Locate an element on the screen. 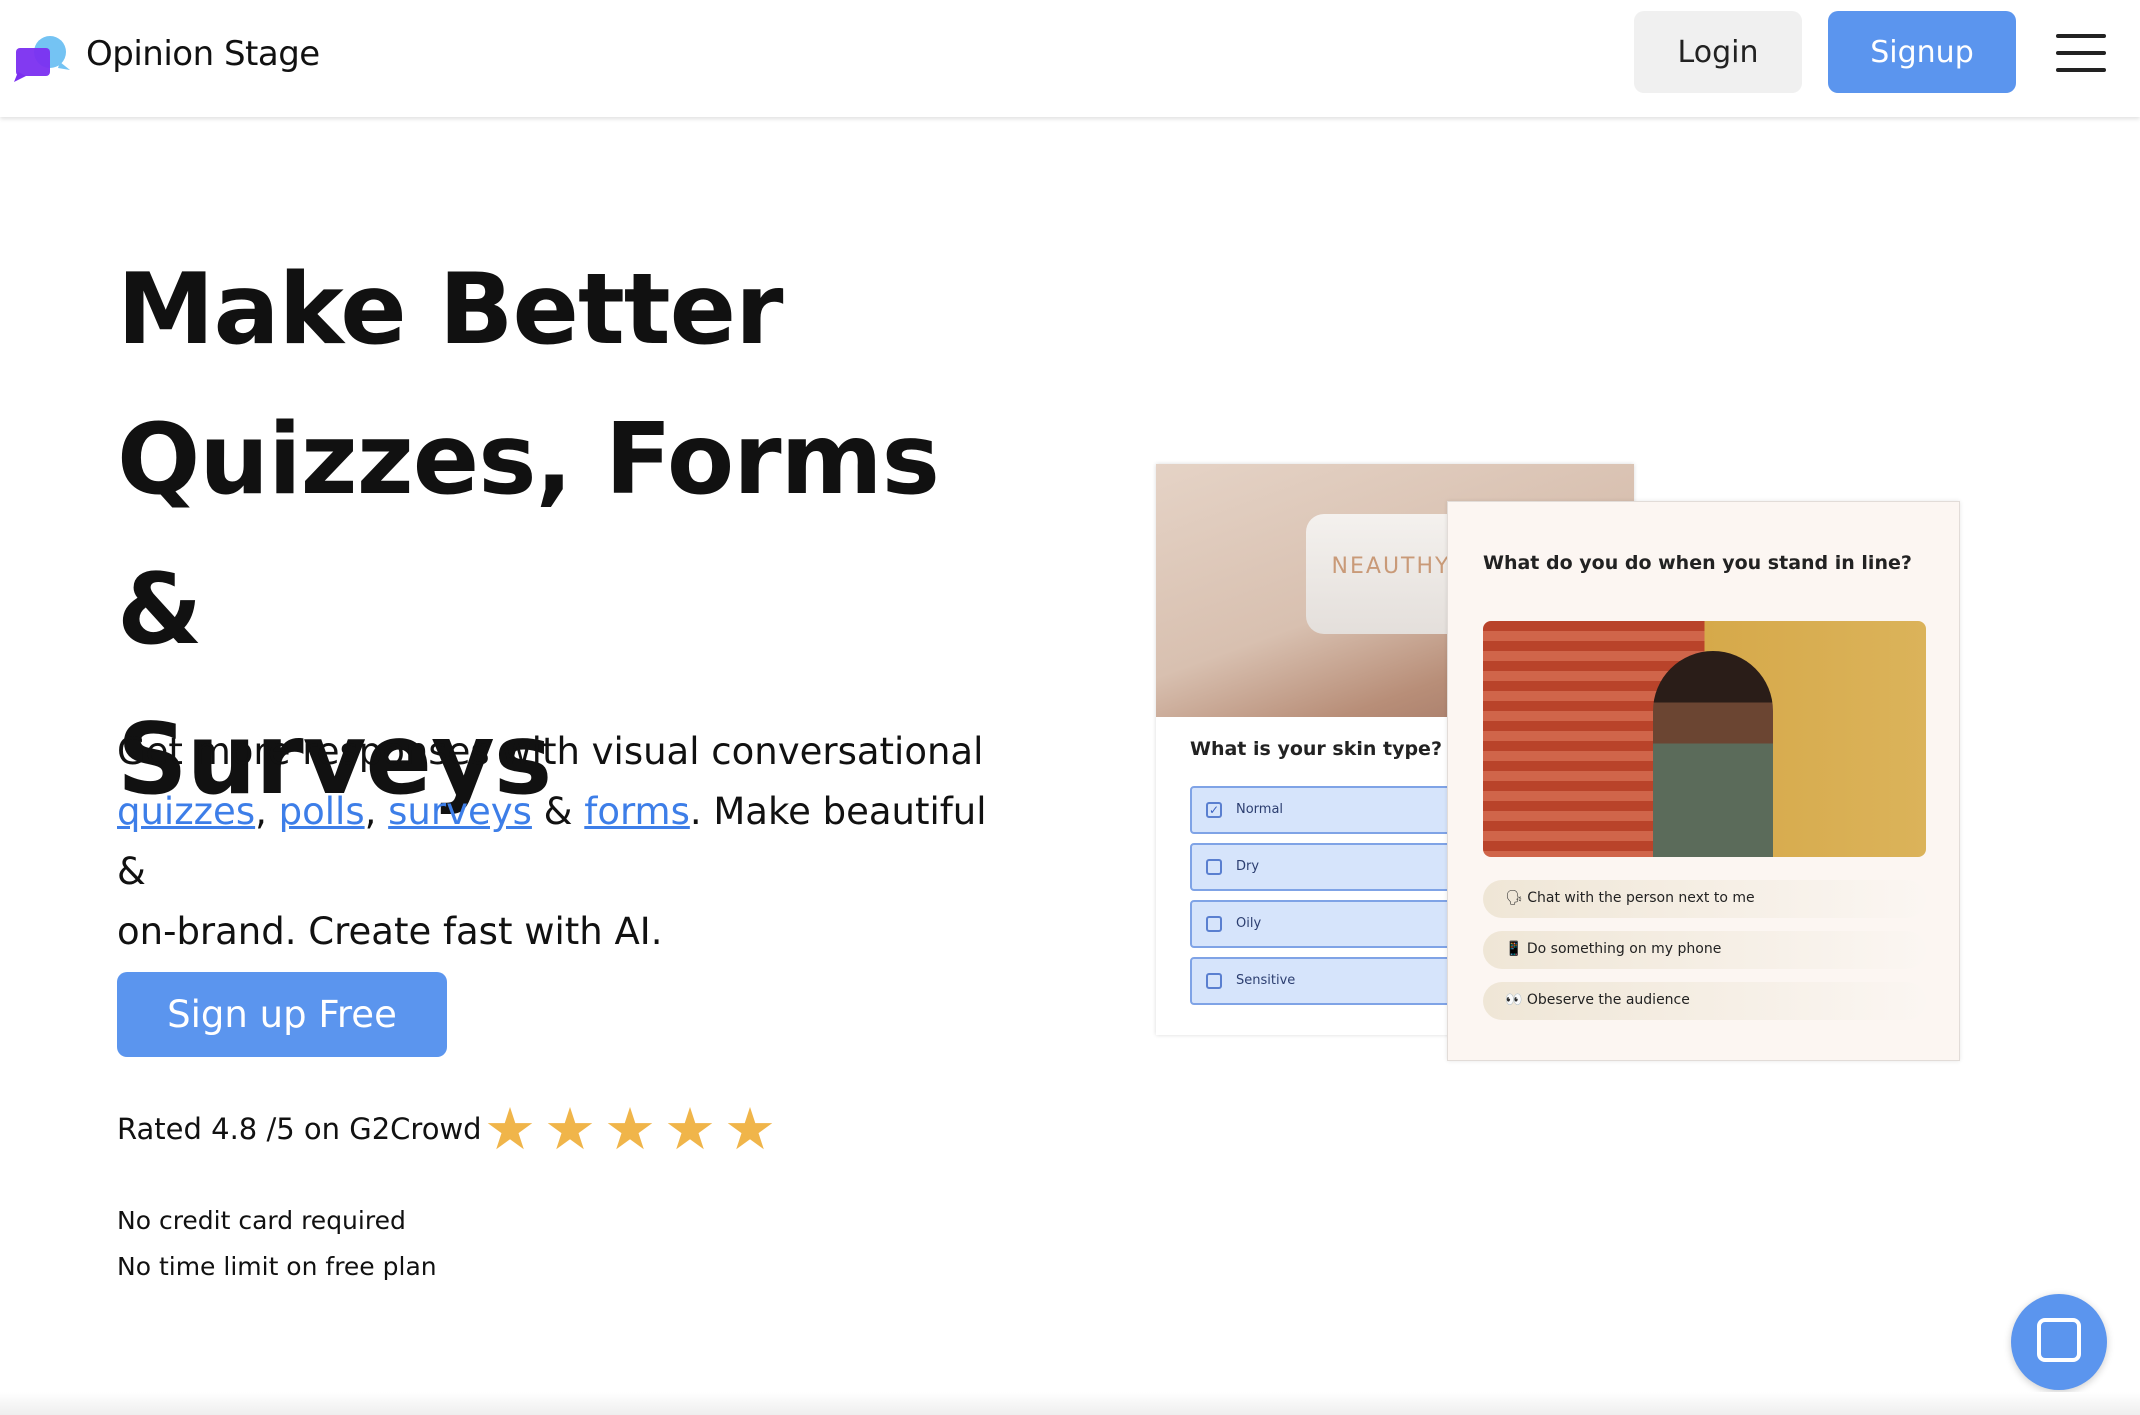  poll-answer: 🗣 Chat with the person next to me is located at coordinates (1704, 899).